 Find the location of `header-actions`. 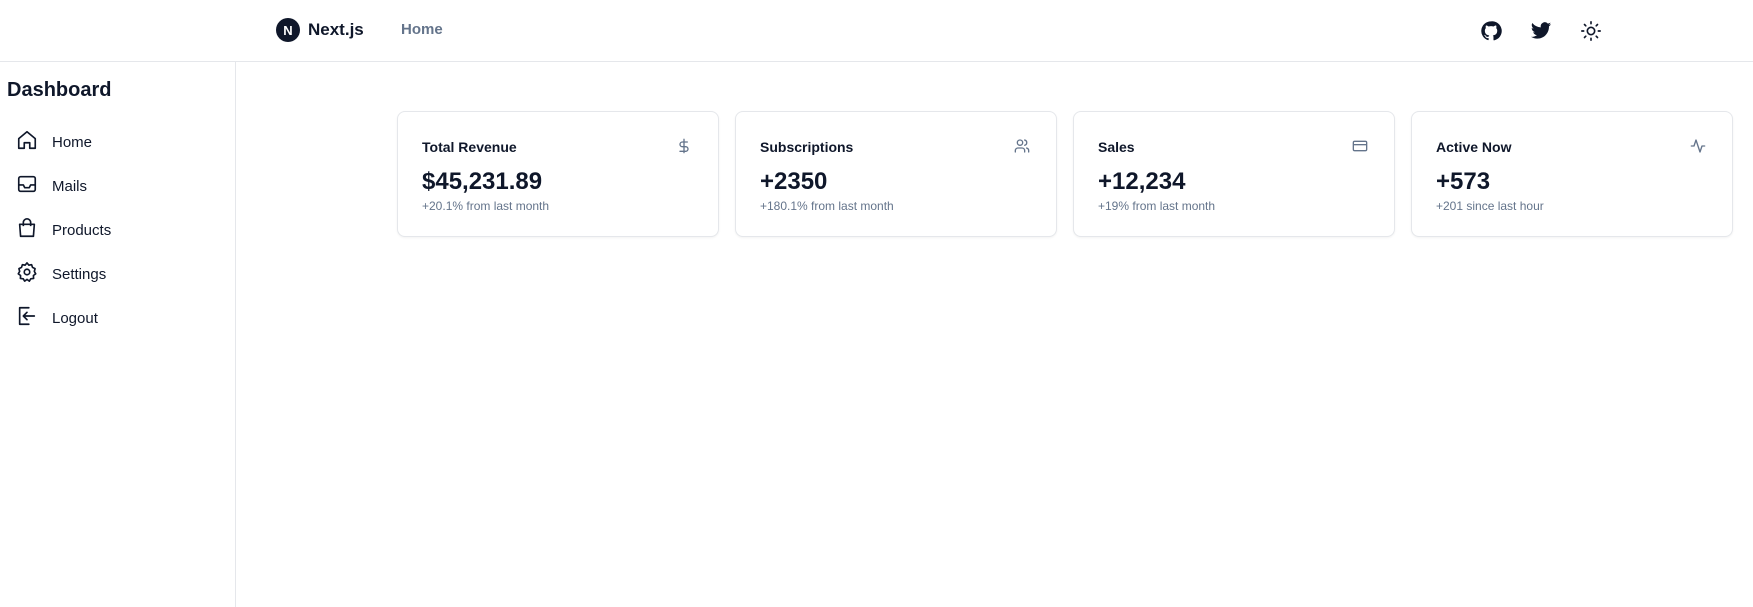

header-actions is located at coordinates (1541, 31).